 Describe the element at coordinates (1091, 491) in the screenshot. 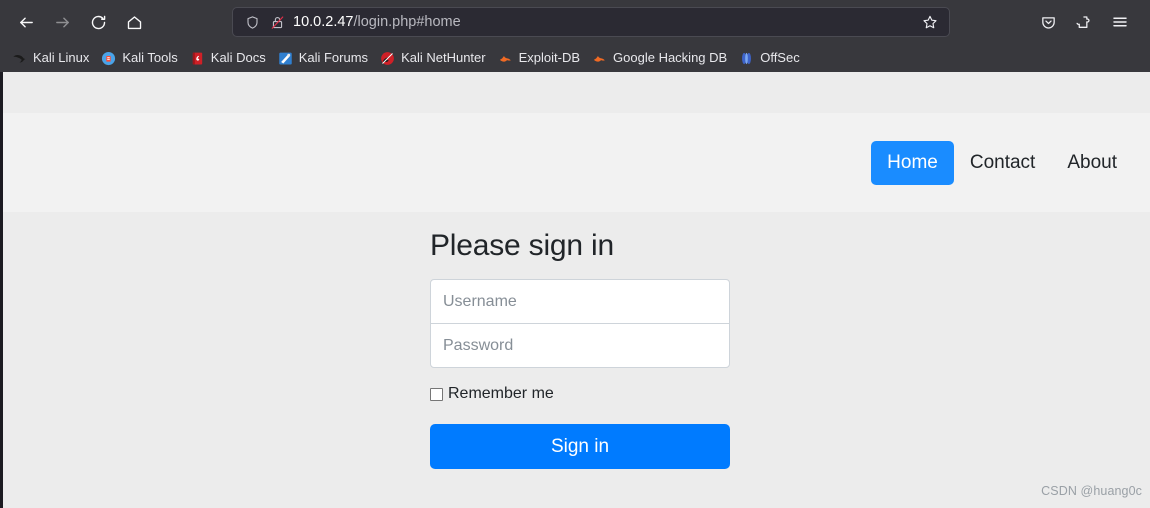

I see `watermark: CSDN @huang0c` at that location.